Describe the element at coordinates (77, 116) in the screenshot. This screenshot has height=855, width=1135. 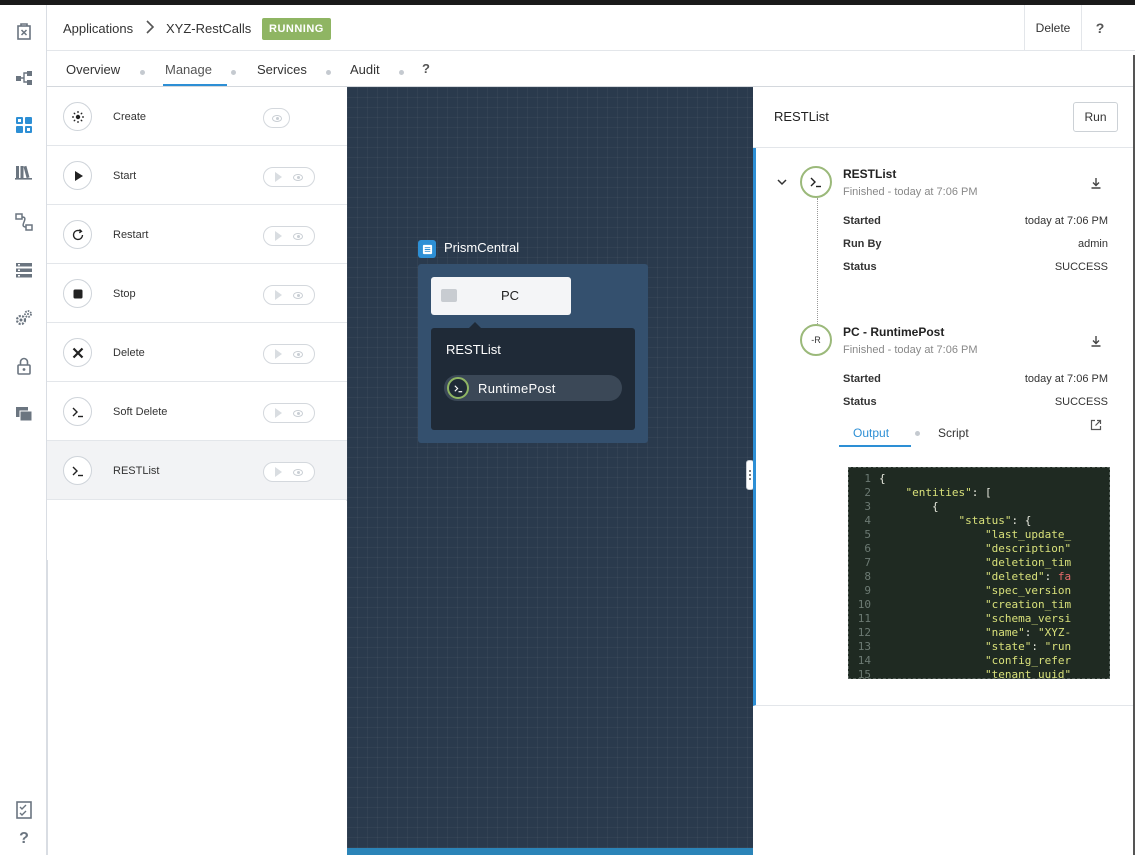
I see `sun-icon` at that location.